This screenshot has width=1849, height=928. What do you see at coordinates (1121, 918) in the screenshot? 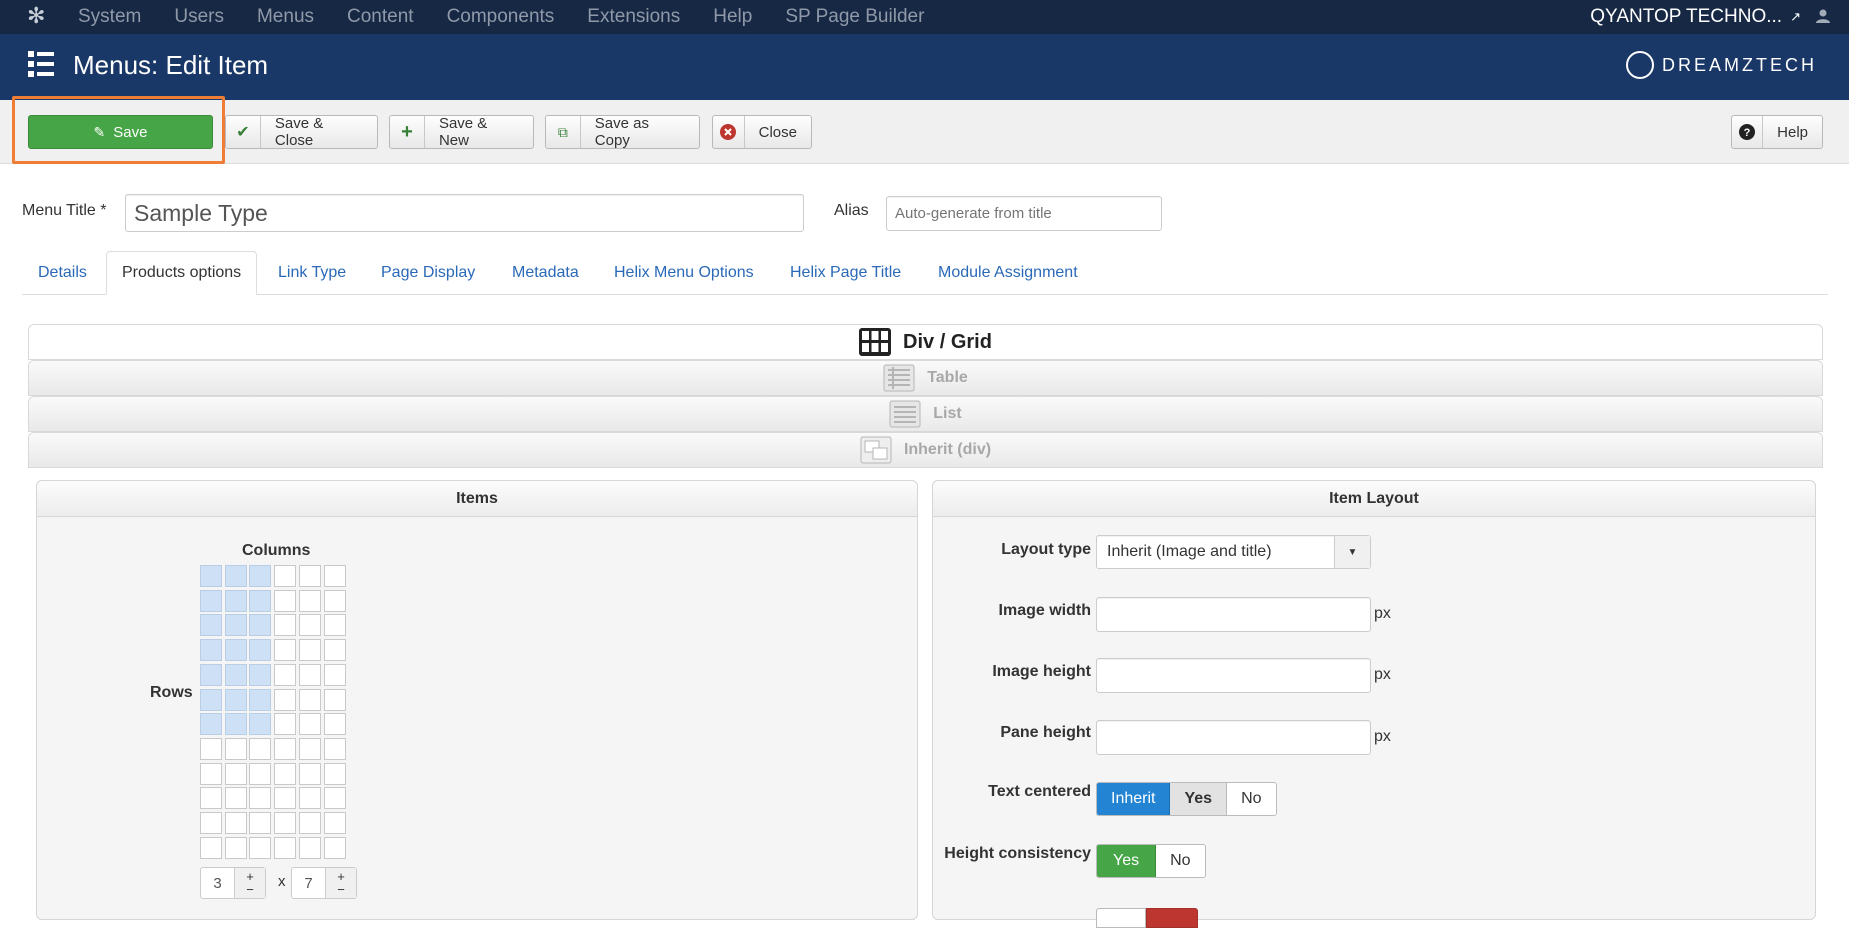
I see `partial-toggle-off` at bounding box center [1121, 918].